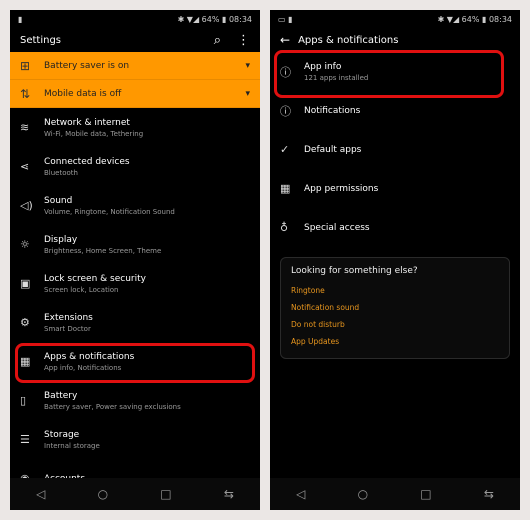 This screenshot has width=530, height=520. I want to click on banner-row: ⇅ Mobile data is off ▾, so click(135, 94).